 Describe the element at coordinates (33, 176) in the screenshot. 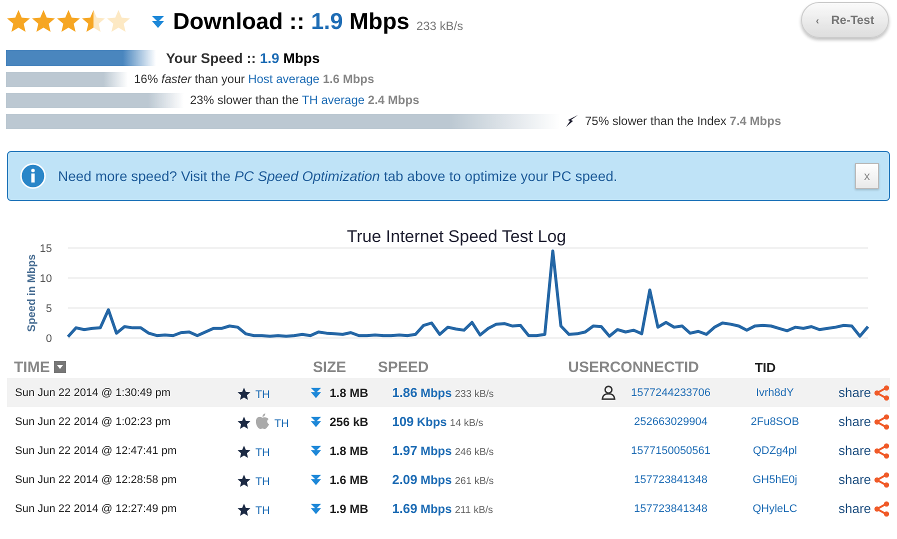

I see `info-icon` at that location.